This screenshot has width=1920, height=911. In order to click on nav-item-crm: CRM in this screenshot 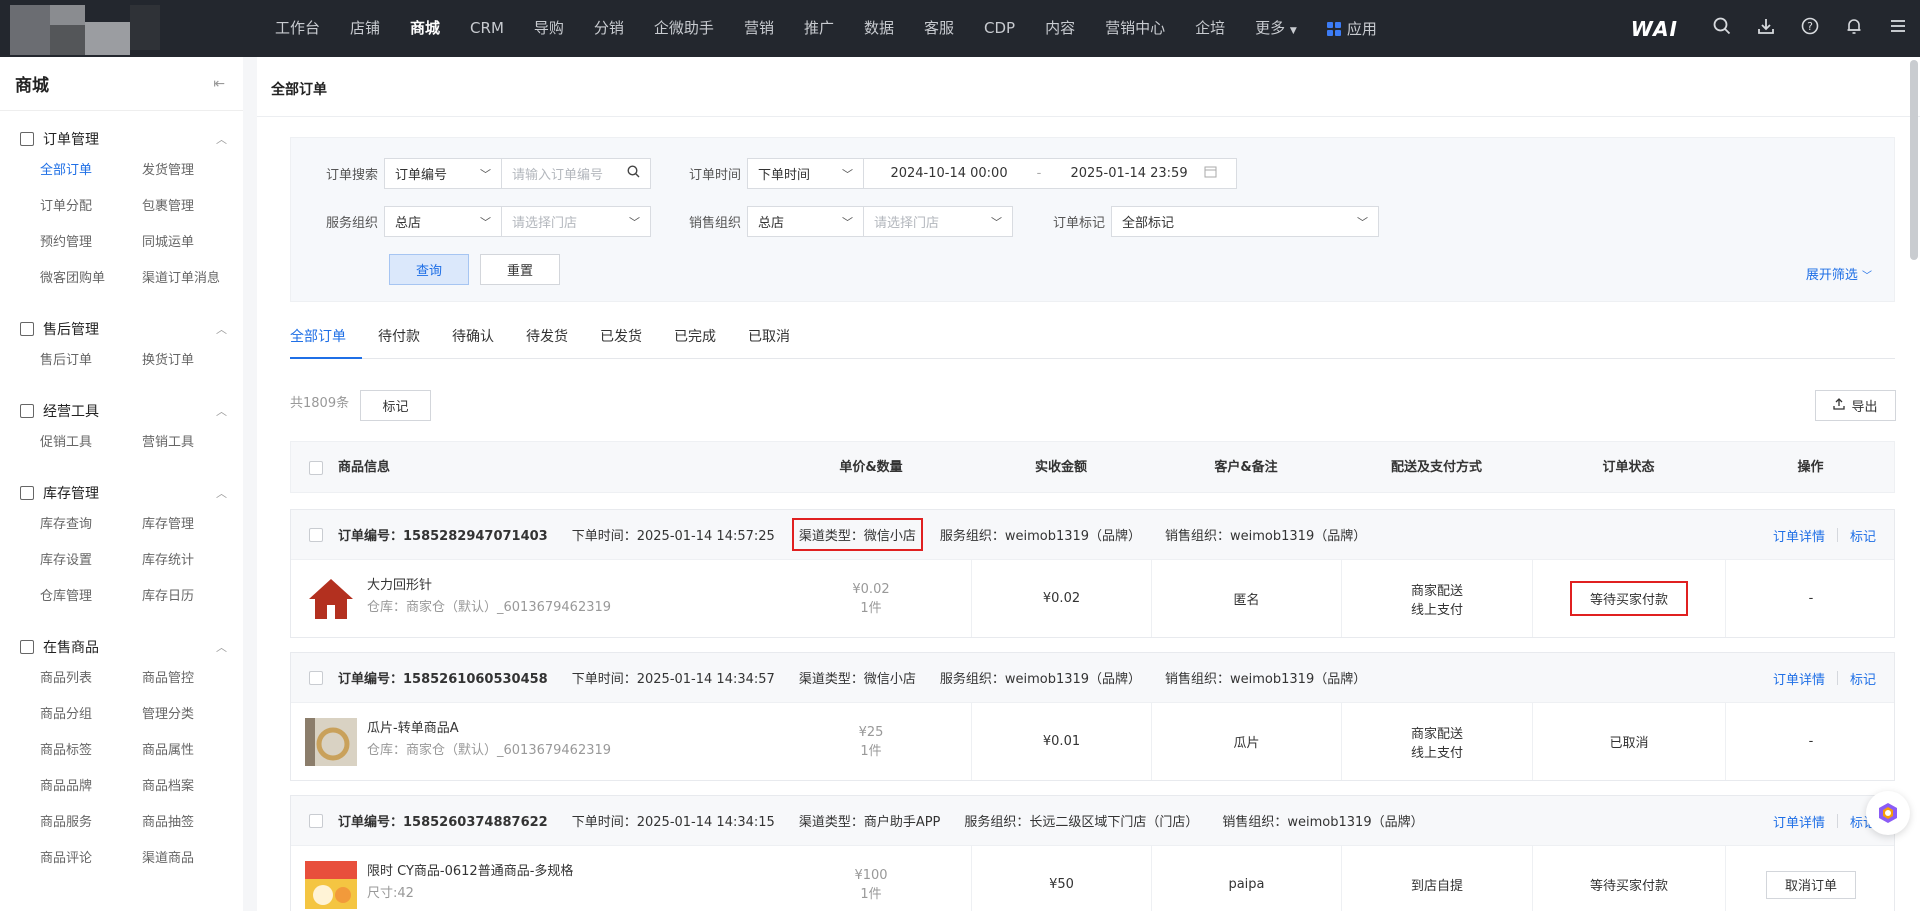, I will do `click(487, 28)`.